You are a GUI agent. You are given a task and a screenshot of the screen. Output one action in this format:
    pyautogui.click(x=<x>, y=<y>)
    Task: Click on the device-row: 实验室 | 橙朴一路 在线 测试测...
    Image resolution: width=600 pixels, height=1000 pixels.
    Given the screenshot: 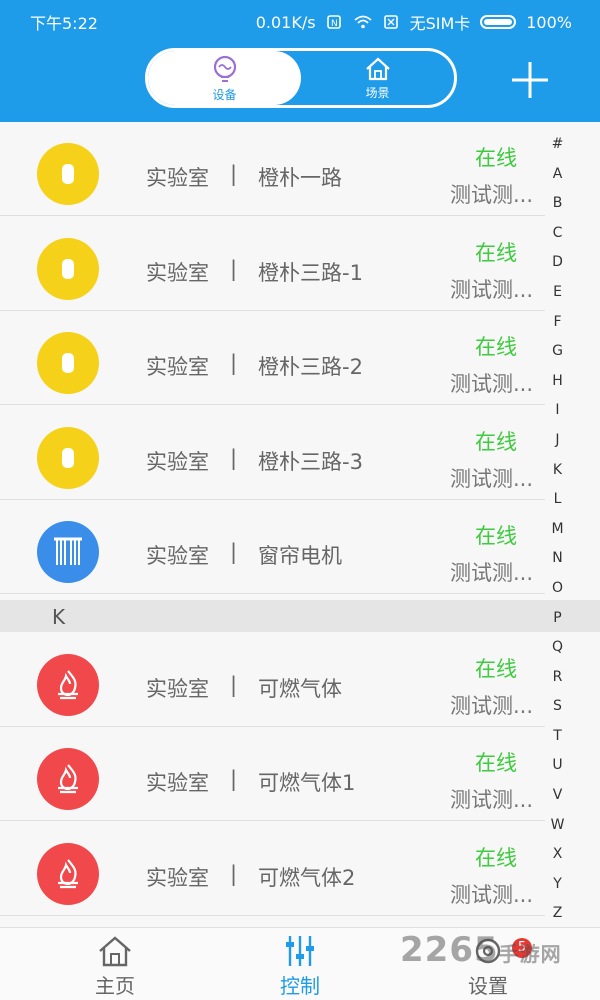 What is the action you would take?
    pyautogui.click(x=272, y=169)
    